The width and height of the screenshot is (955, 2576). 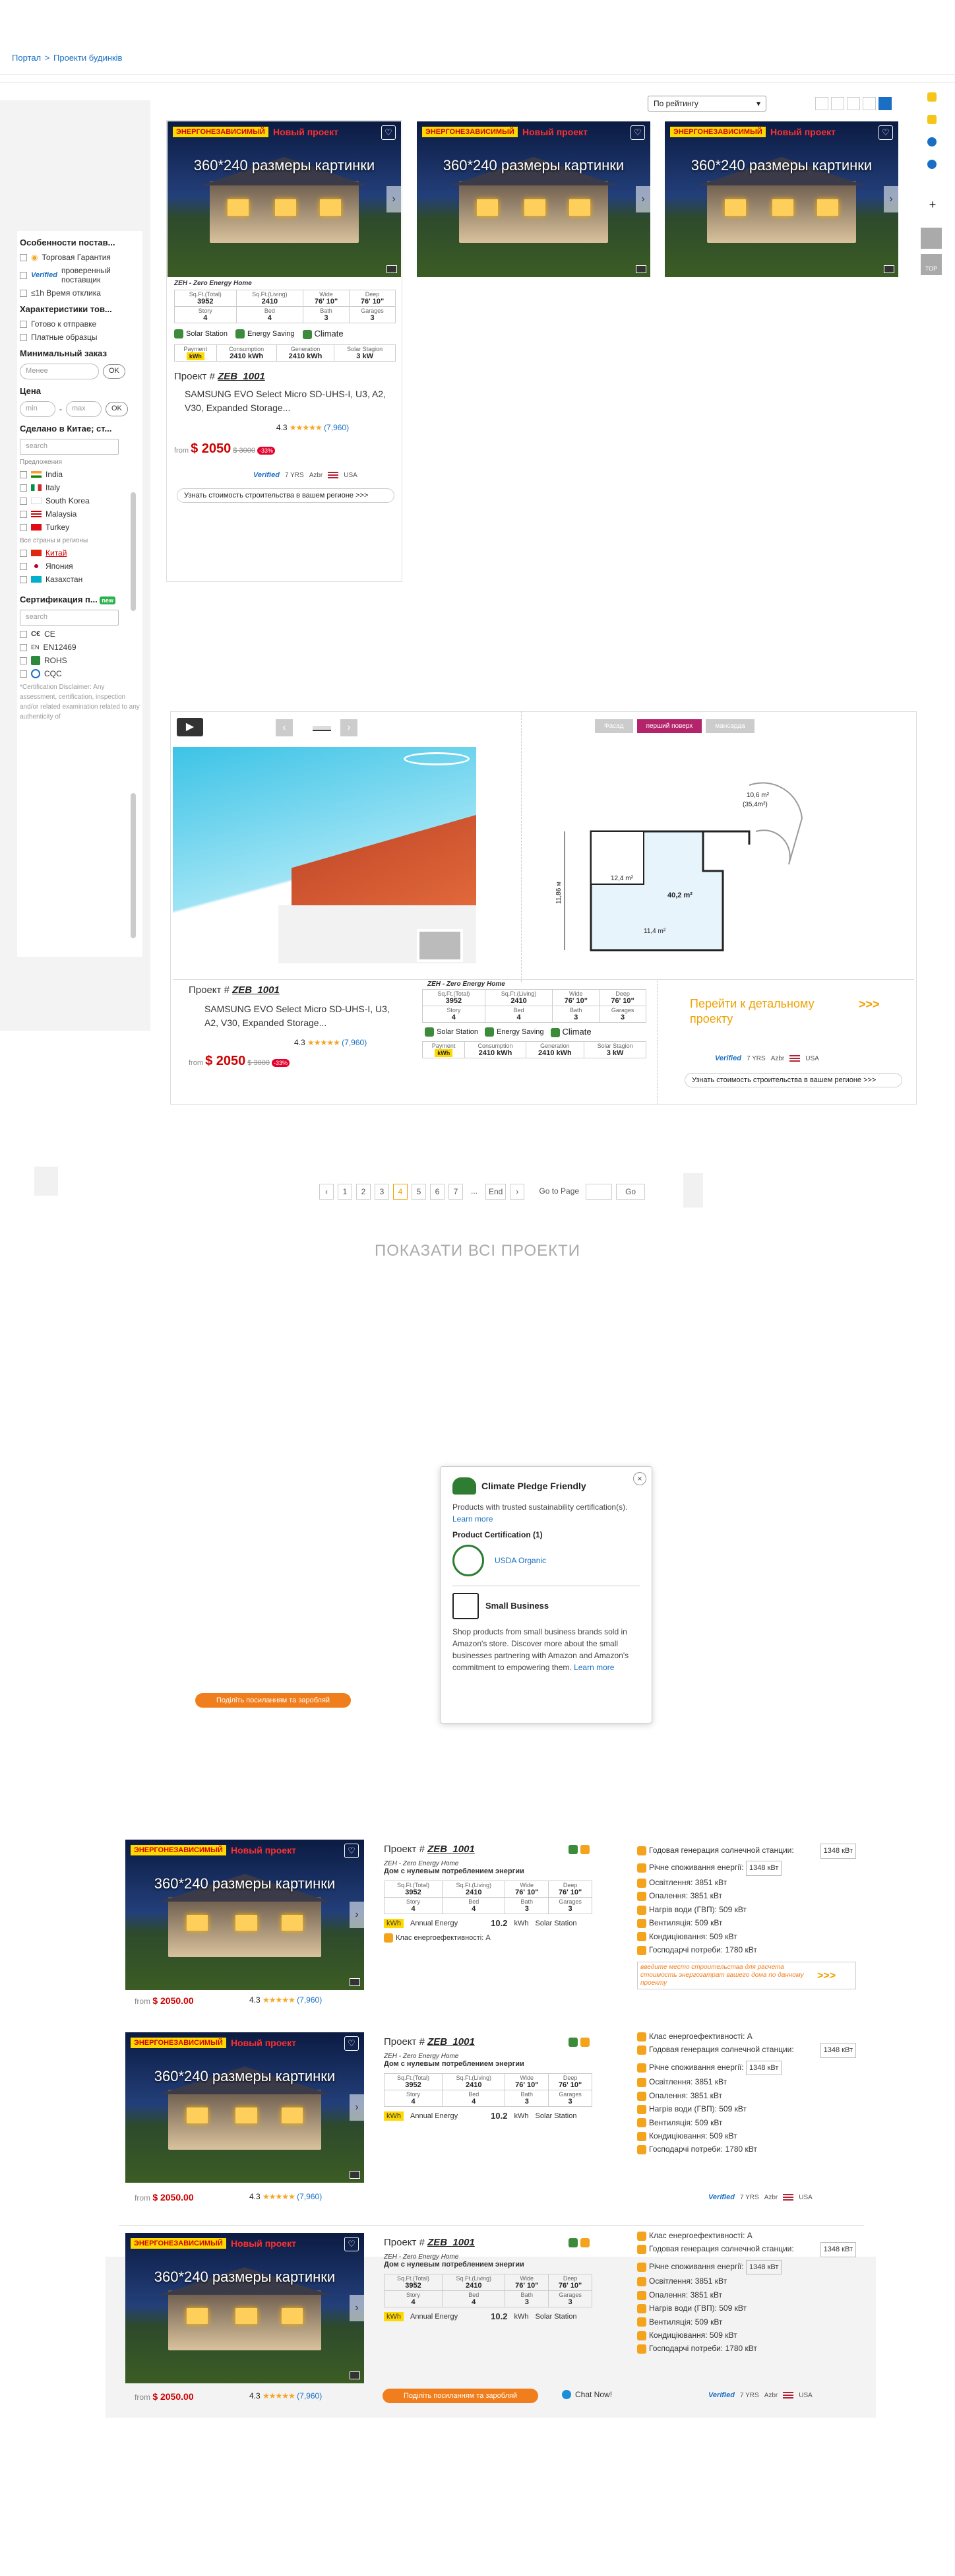 What do you see at coordinates (284, 727) in the screenshot?
I see `prev-image-icon: ‹` at bounding box center [284, 727].